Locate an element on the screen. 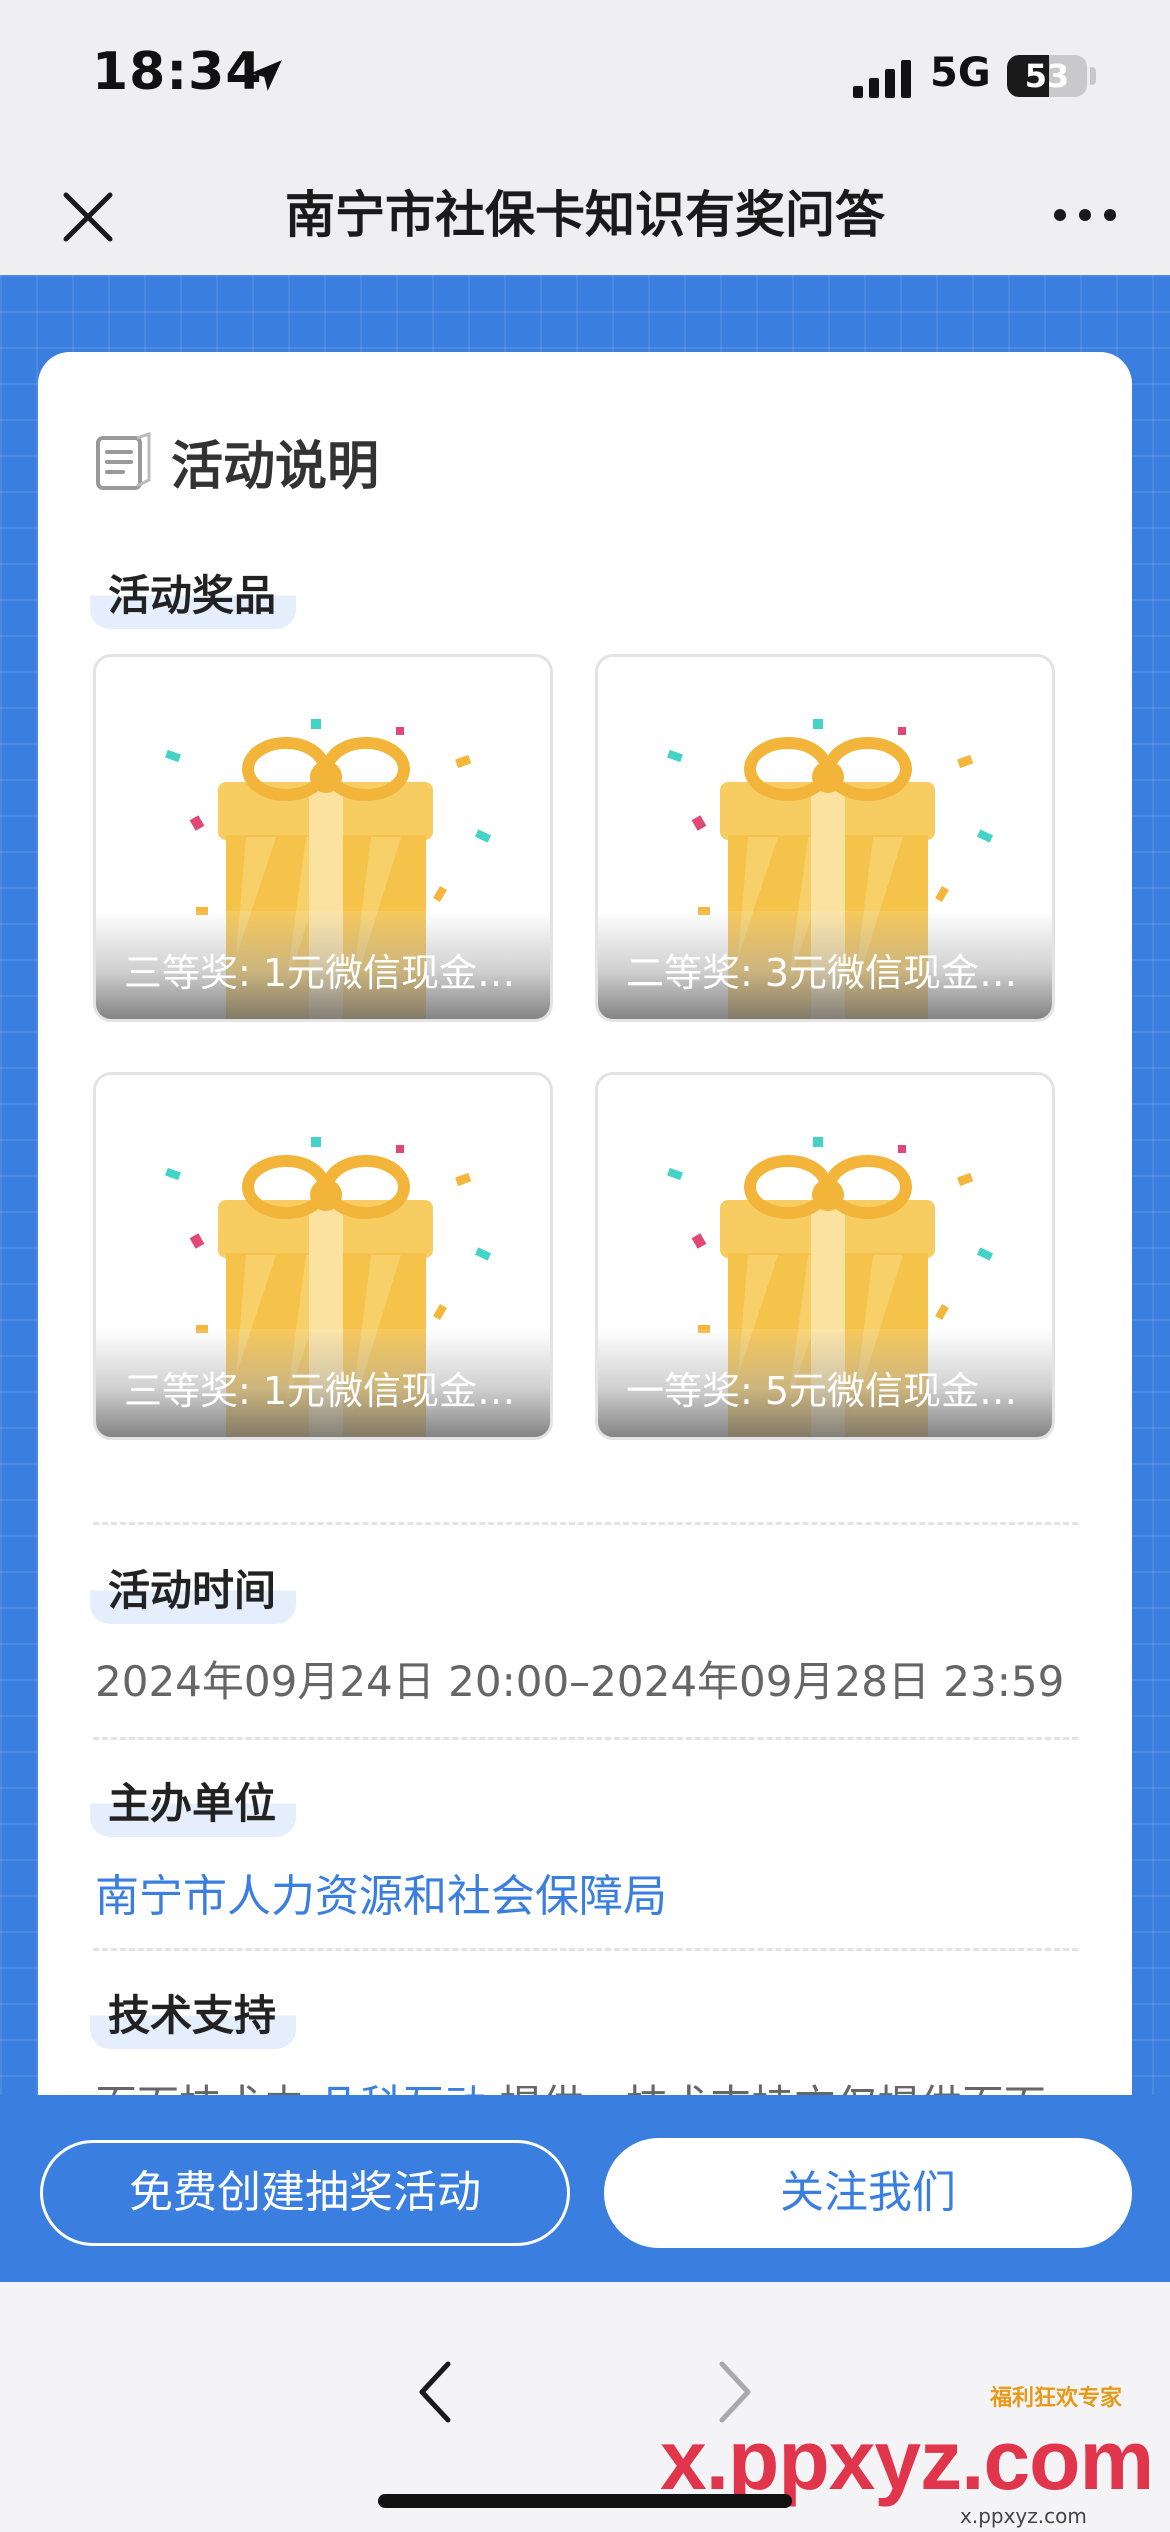 This screenshot has height=2532, width=1170. status-time: 18:34 is located at coordinates (177, 72).